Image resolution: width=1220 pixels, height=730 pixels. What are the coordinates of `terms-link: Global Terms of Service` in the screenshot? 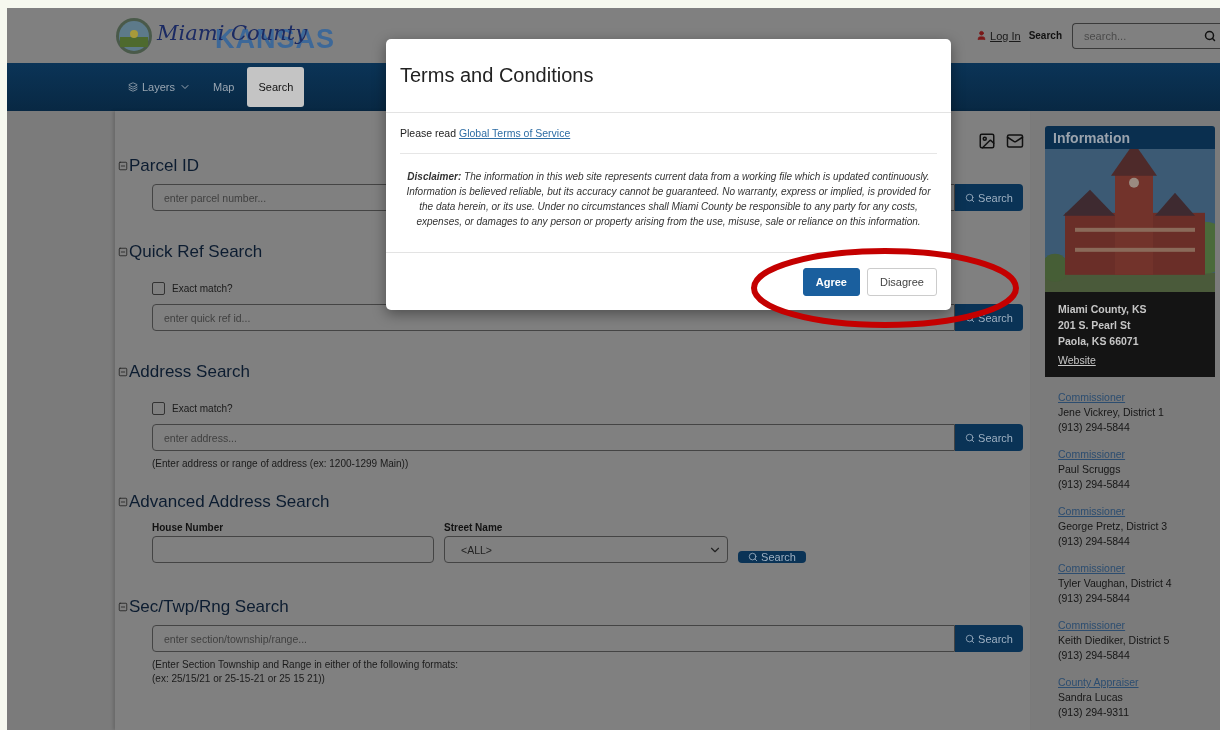 It's located at (514, 133).